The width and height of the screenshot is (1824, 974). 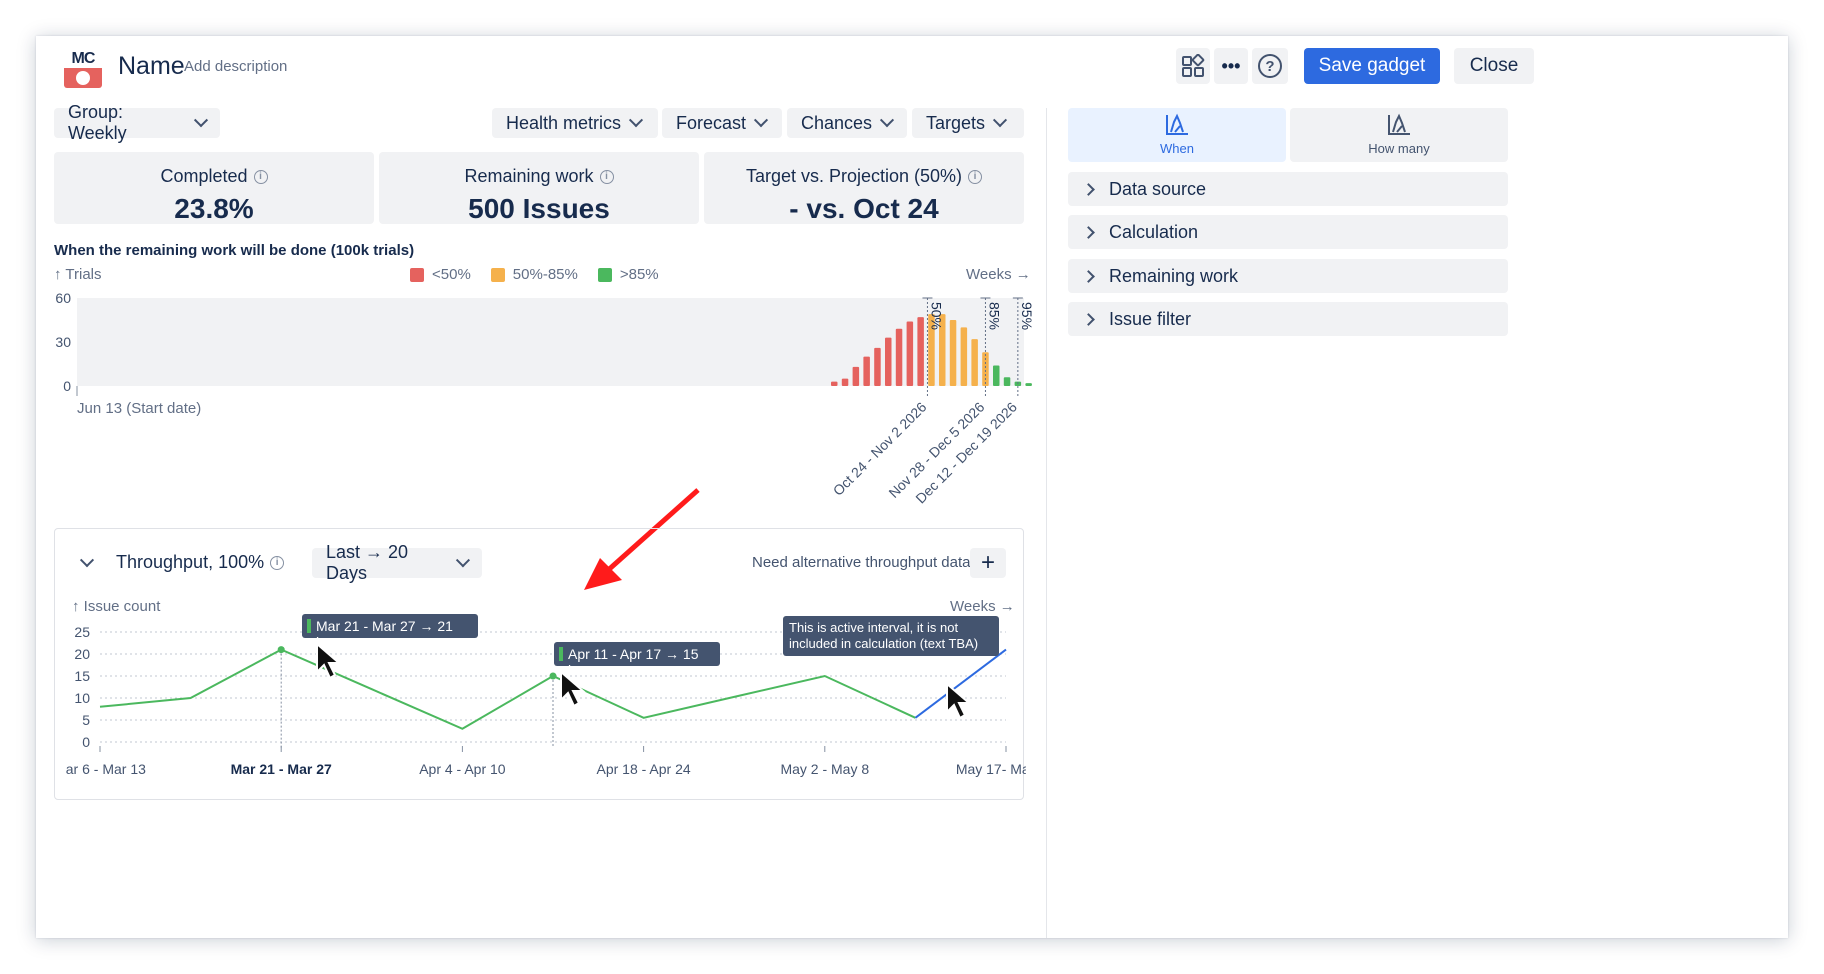 I want to click on throughput-y-axis-label: ↑ Issue count, so click(x=116, y=606).